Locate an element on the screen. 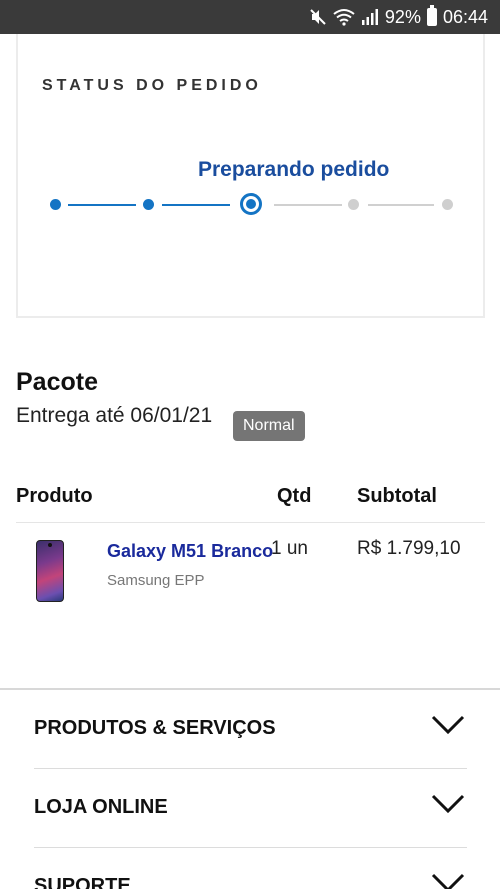 This screenshot has width=500, height=889. footer-menu-label: PRODUTOS & SERVIÇOS is located at coordinates (155, 728).